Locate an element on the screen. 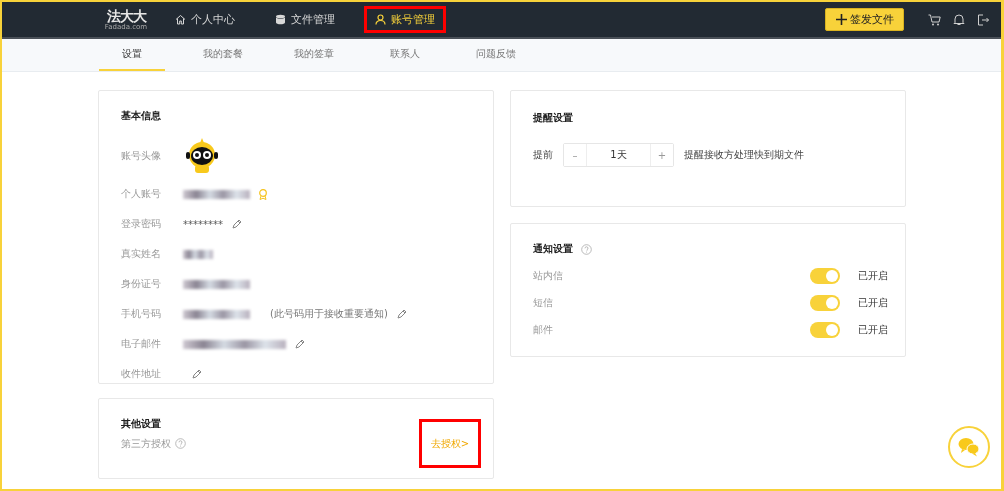 This screenshot has height=491, width=1004. field-label: 第三方授权 is located at coordinates (146, 443).